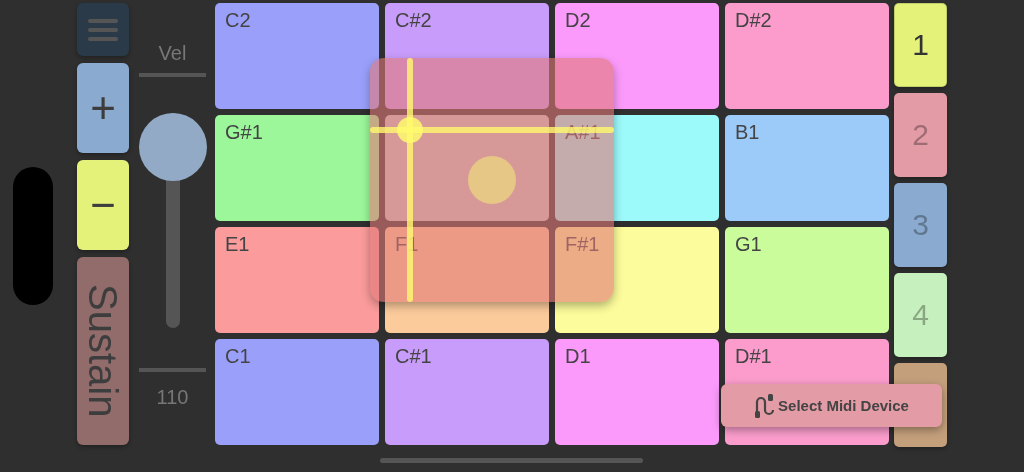 This screenshot has height=472, width=1024. What do you see at coordinates (172, 397) in the screenshot?
I see `velocity-value: 110` at bounding box center [172, 397].